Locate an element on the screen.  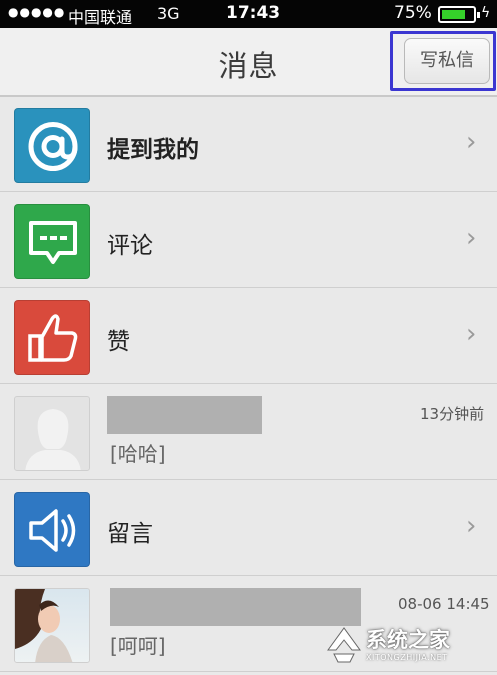
thumbs-up-icon is located at coordinates (52, 337).